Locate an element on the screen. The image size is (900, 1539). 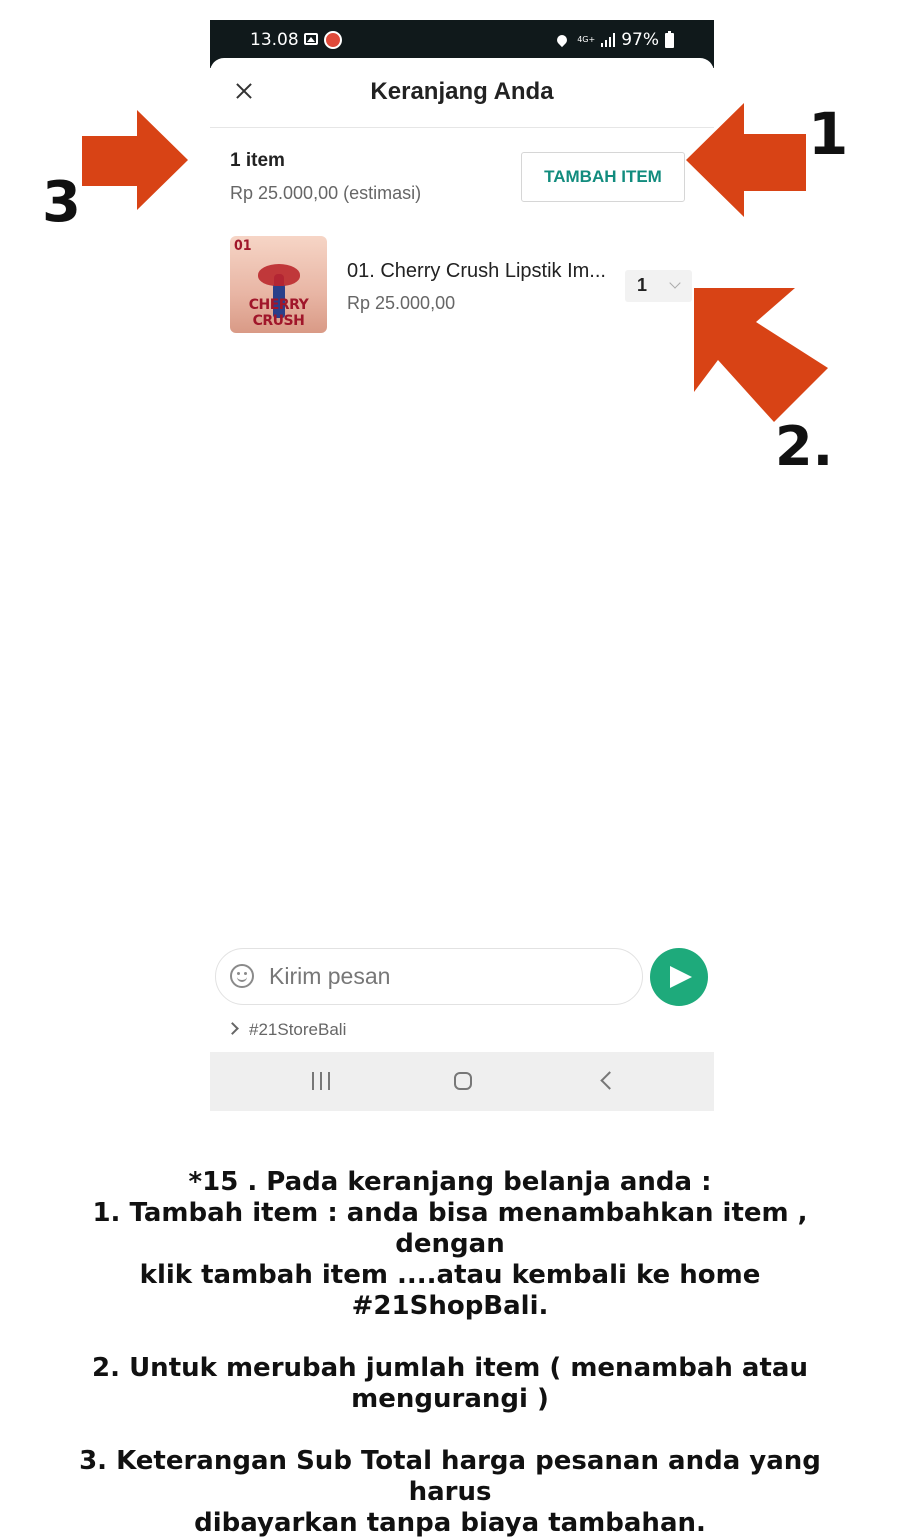
quantity-value: 1 is located at coordinates (642, 285).